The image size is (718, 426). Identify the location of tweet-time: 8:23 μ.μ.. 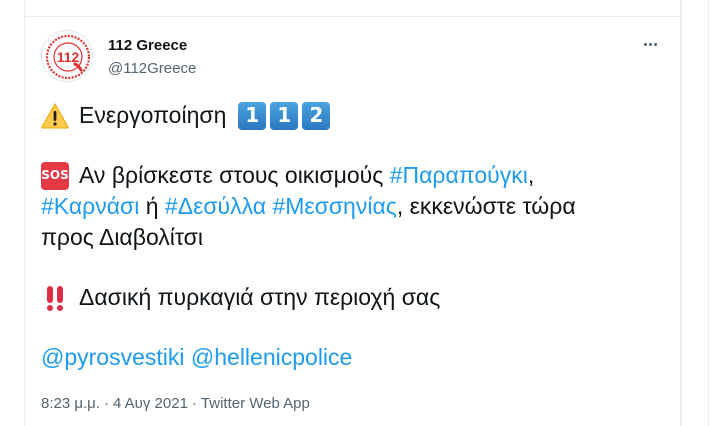
(70, 403).